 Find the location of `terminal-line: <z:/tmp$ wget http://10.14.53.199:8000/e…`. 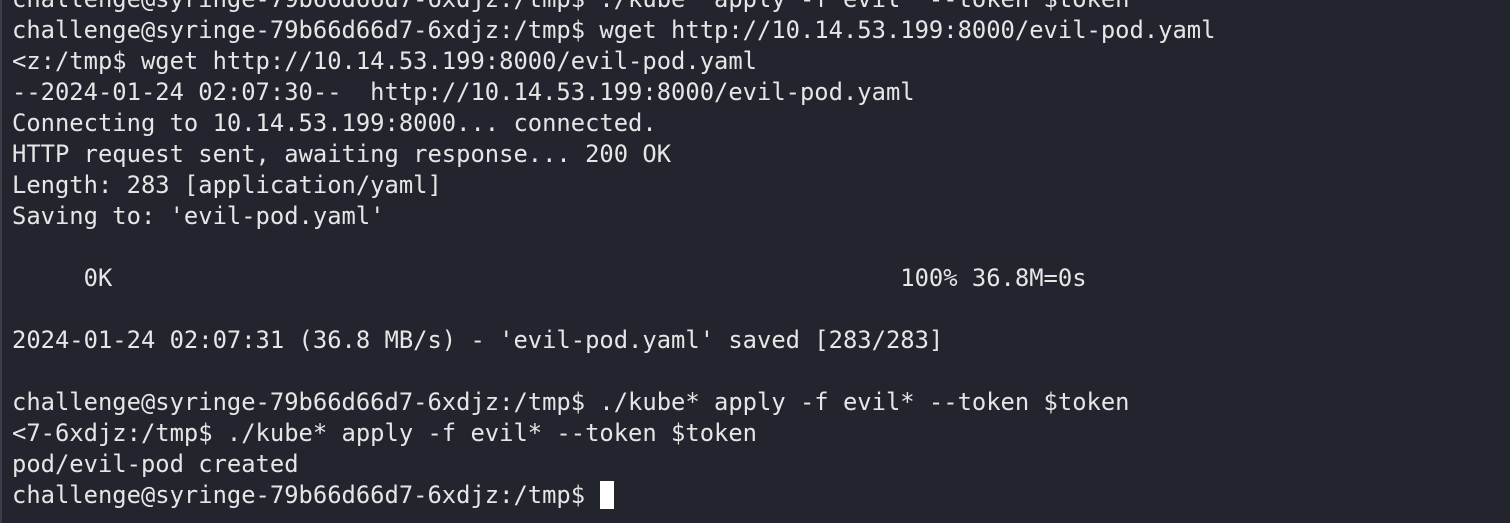

terminal-line: <z:/tmp$ wget http://10.14.53.199:8000/e… is located at coordinates (385, 61).